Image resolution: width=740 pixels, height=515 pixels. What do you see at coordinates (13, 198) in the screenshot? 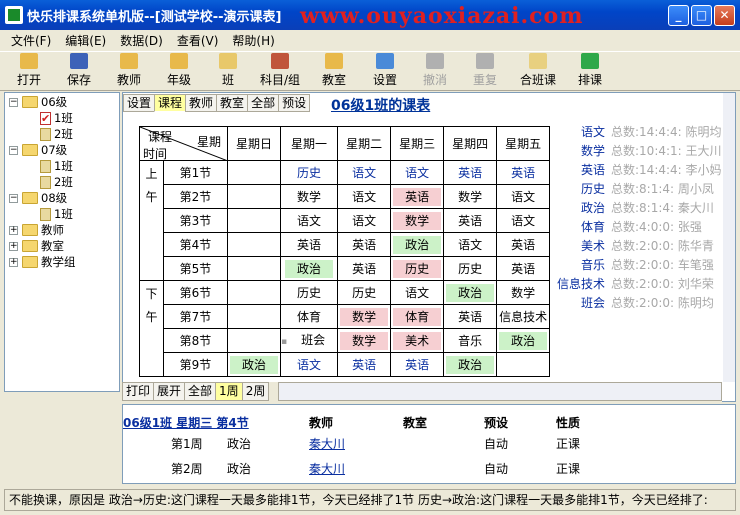
I see `expander-icon: −` at bounding box center [13, 198].